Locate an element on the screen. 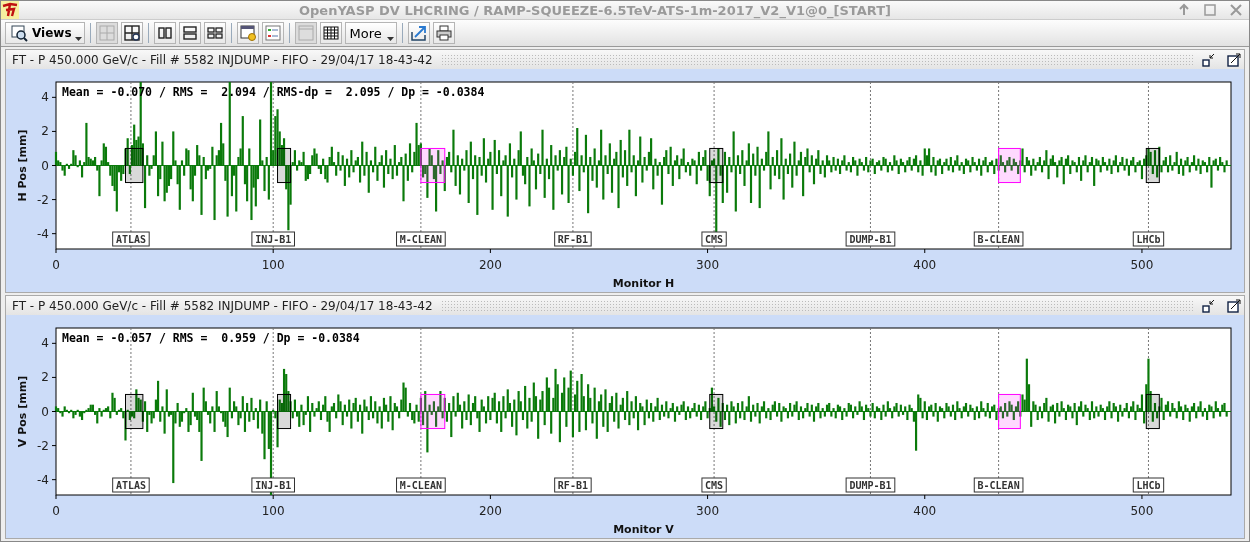 This screenshot has width=1250, height=542. dropdown-button: Views is located at coordinates (45, 33).